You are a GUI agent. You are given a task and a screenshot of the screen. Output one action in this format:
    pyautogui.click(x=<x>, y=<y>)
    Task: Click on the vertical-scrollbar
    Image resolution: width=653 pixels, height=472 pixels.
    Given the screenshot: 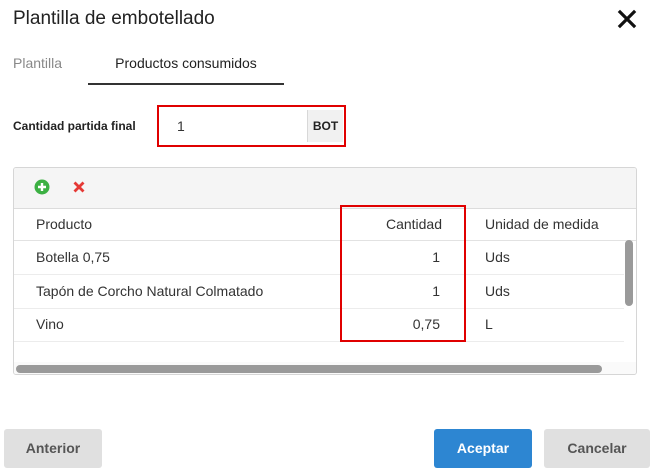 What is the action you would take?
    pyautogui.click(x=629, y=273)
    